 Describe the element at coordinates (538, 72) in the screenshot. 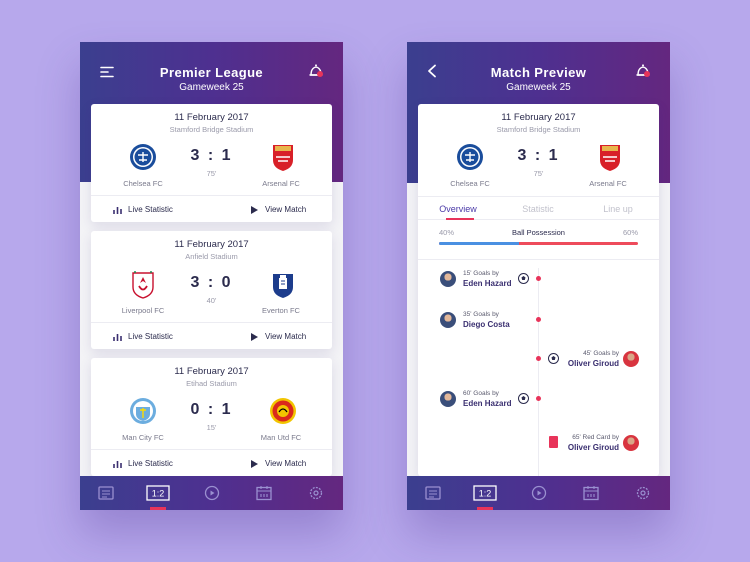

I see `page-title: Match Preview` at that location.